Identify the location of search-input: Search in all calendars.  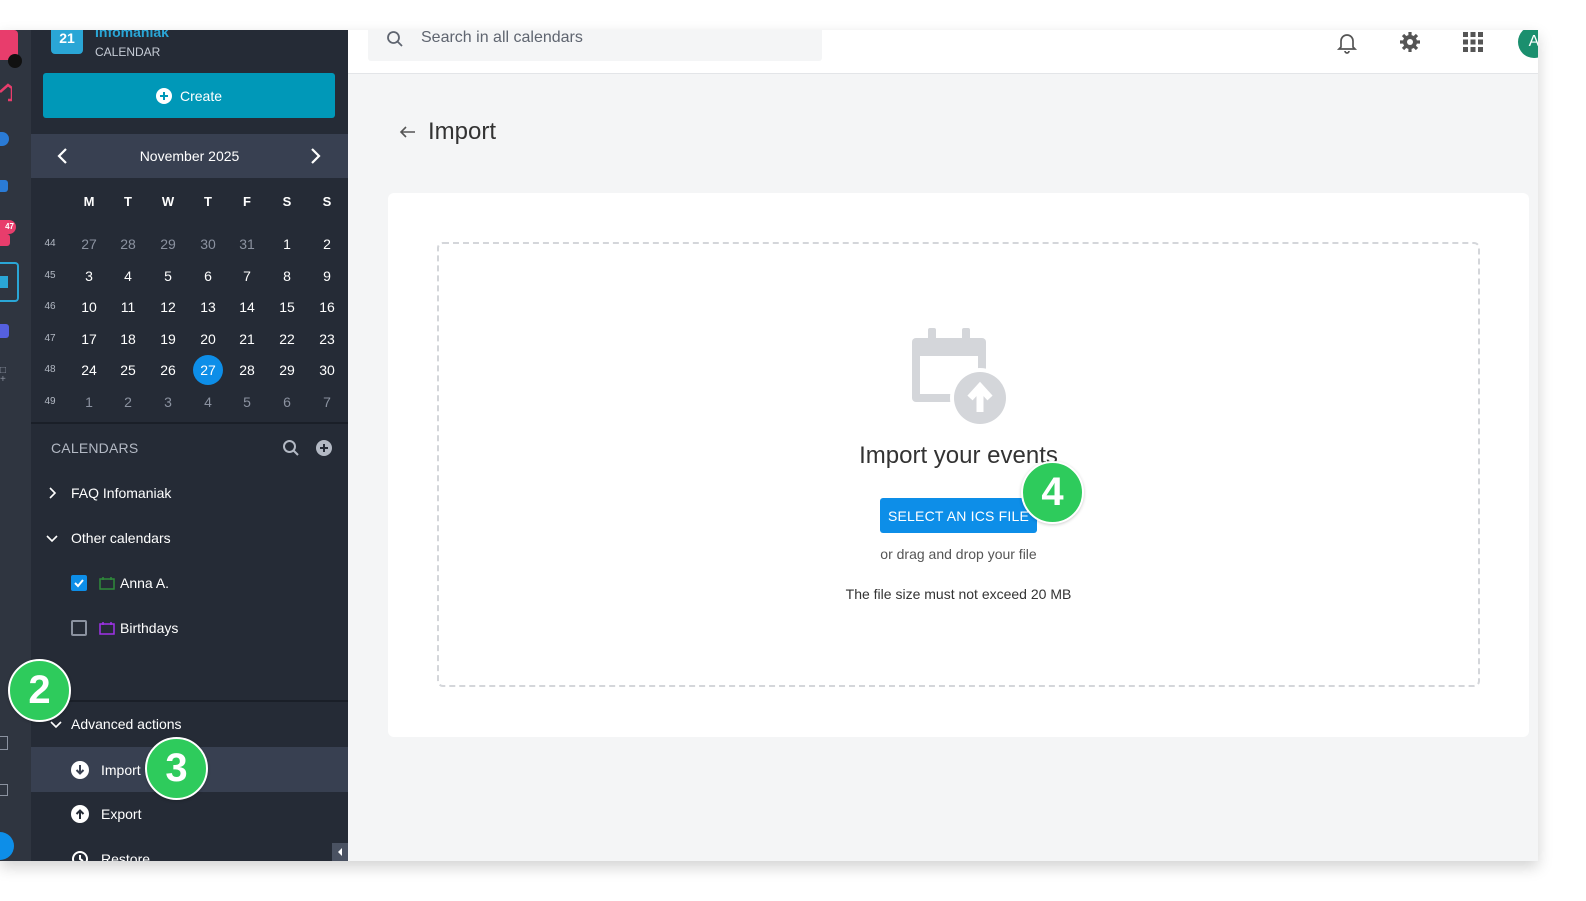
(595, 45).